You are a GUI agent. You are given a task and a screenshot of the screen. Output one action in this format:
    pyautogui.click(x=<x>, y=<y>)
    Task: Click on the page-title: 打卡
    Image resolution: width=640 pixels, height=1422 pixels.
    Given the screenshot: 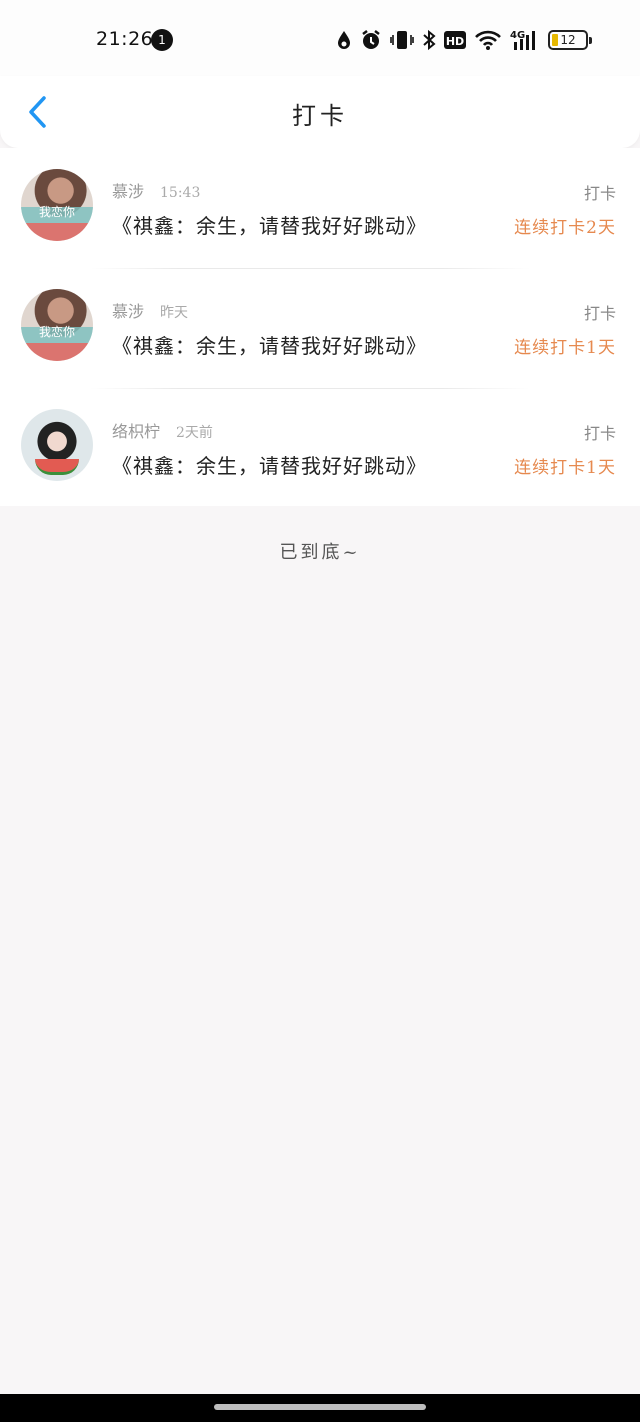 What is the action you would take?
    pyautogui.click(x=320, y=116)
    